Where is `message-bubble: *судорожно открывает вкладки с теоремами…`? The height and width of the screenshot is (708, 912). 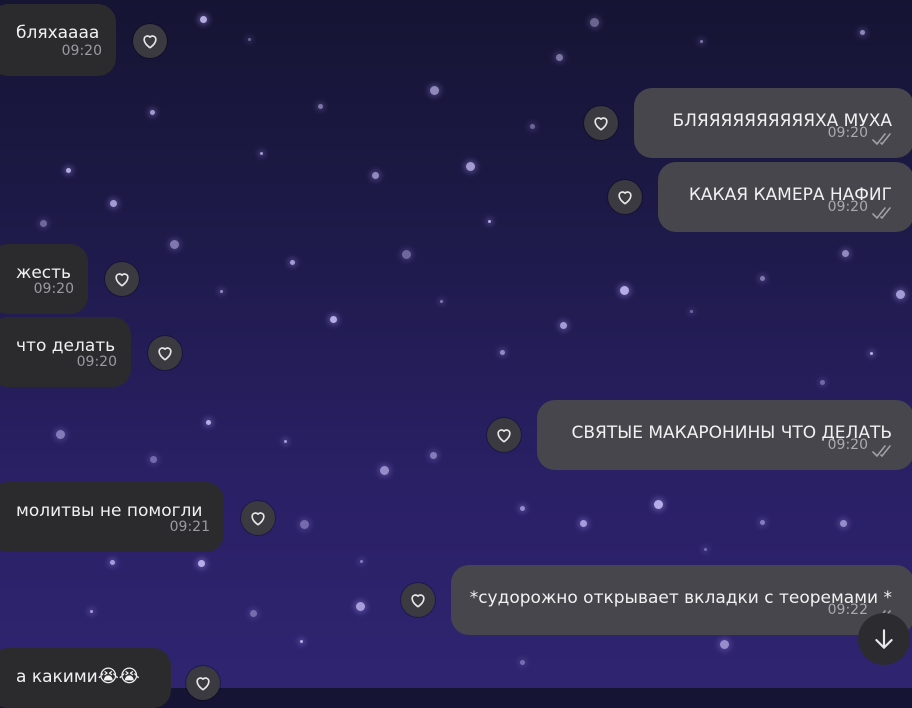
message-bubble: *судорожно открывает вкладки с теоремами… is located at coordinates (681, 600).